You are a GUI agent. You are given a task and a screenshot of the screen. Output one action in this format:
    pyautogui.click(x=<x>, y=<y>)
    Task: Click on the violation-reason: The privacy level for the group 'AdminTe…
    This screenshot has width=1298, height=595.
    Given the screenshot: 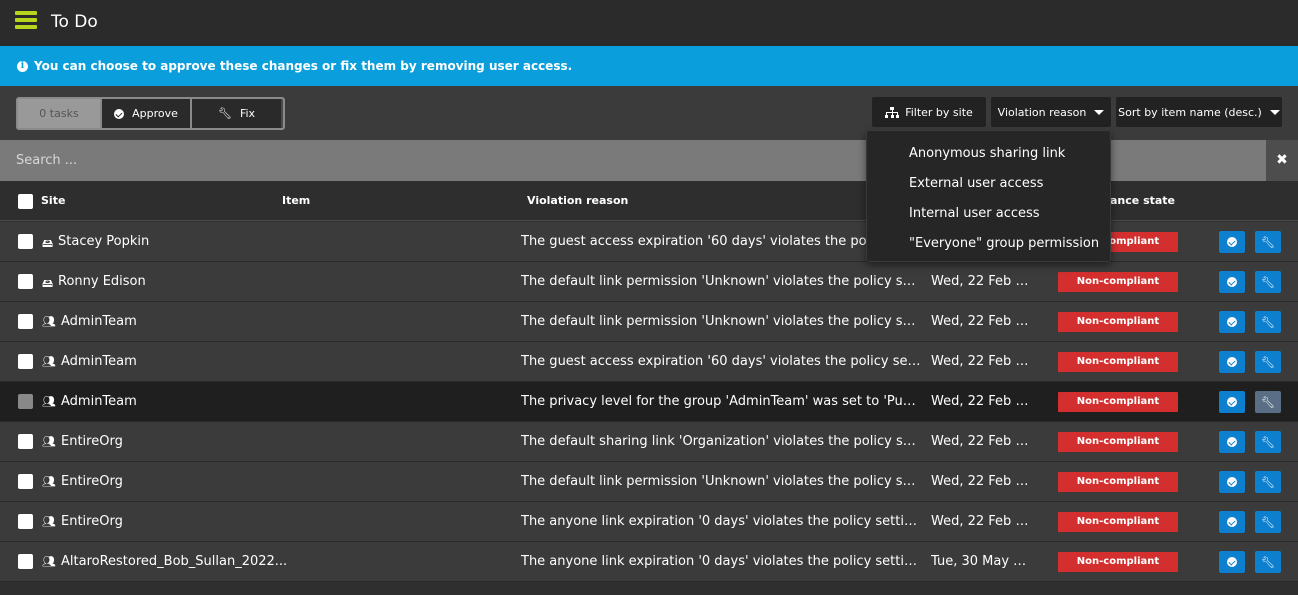 What is the action you would take?
    pyautogui.click(x=721, y=401)
    